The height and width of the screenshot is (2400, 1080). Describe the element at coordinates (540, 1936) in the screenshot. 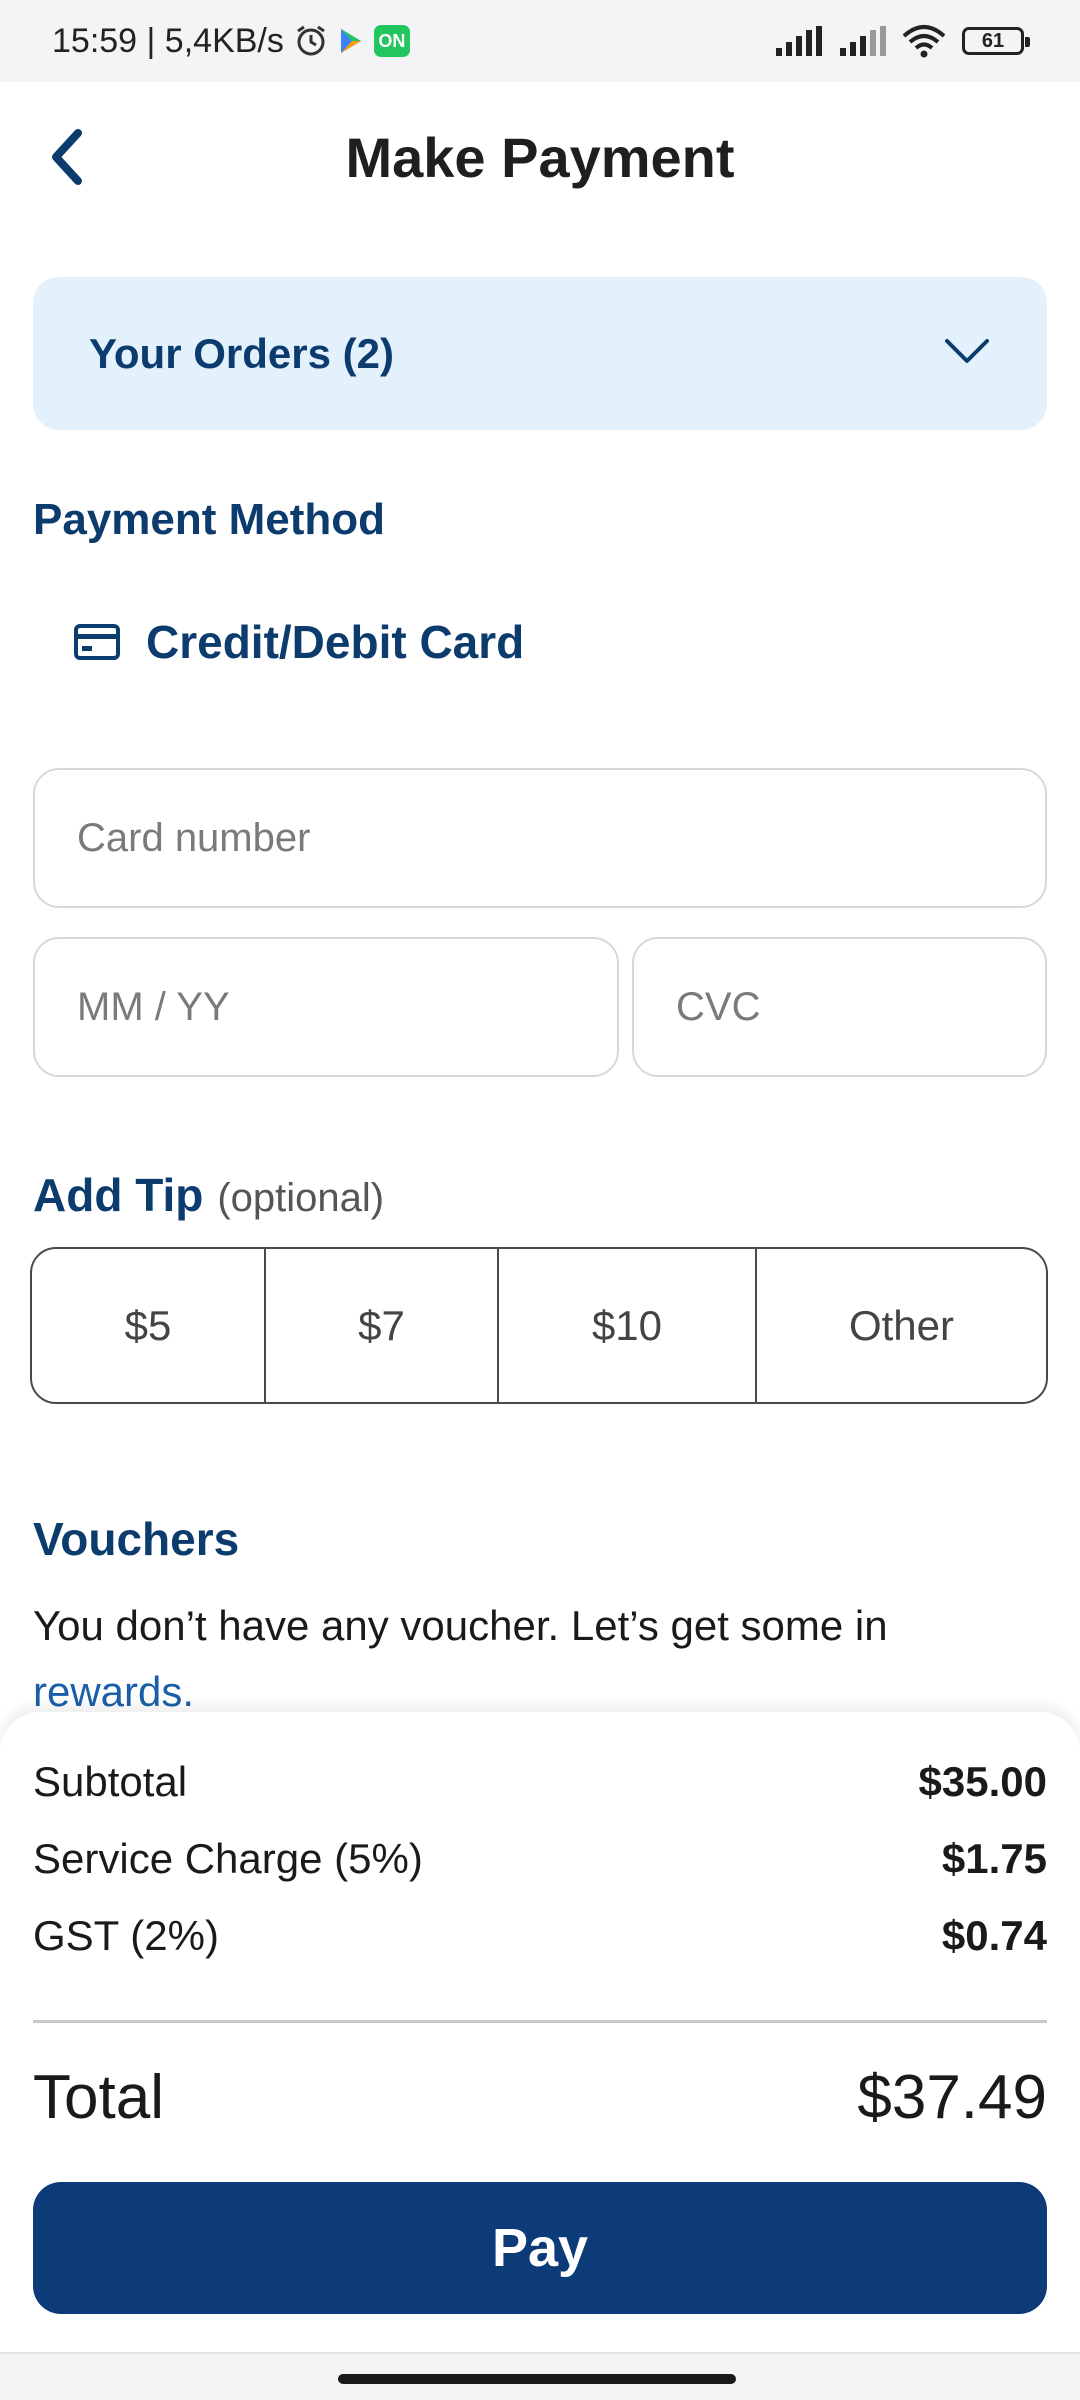

I see `gst-row: GST (2%) $0.74` at that location.